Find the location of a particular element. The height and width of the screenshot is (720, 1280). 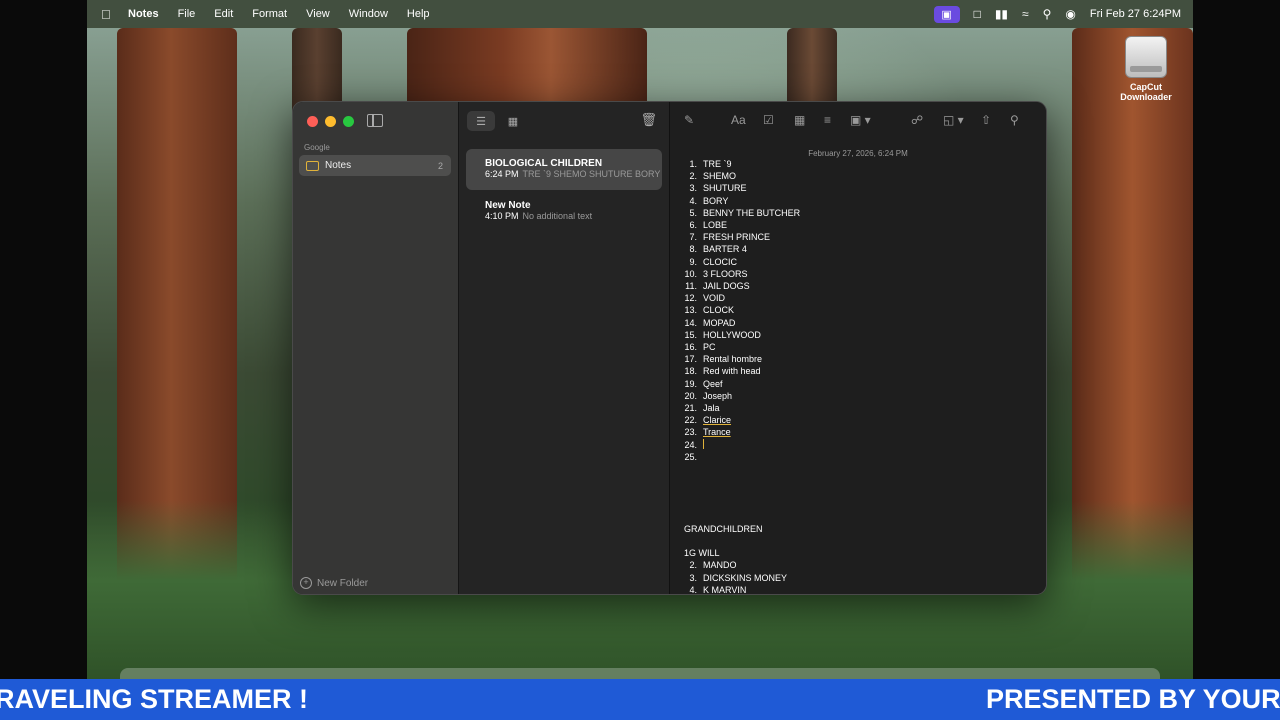

list-item: 23. Trance is located at coordinates (854, 432).